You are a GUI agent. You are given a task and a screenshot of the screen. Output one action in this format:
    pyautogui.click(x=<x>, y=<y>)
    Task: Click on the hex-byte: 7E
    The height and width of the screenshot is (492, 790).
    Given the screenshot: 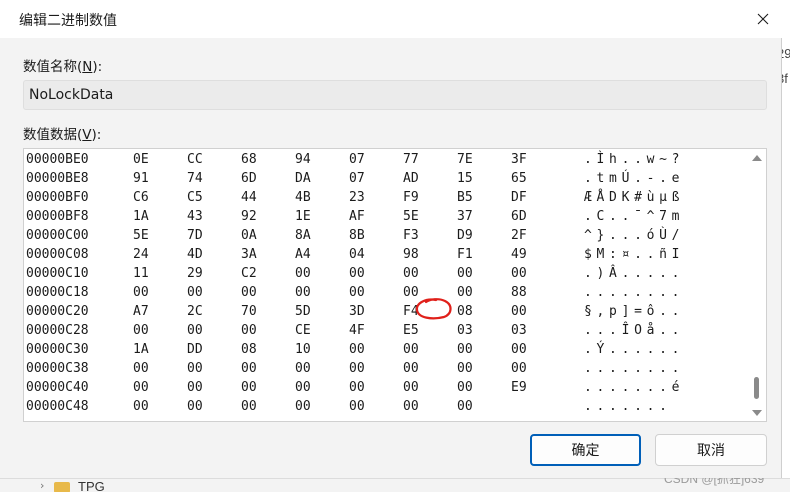 What is the action you would take?
    pyautogui.click(x=465, y=159)
    